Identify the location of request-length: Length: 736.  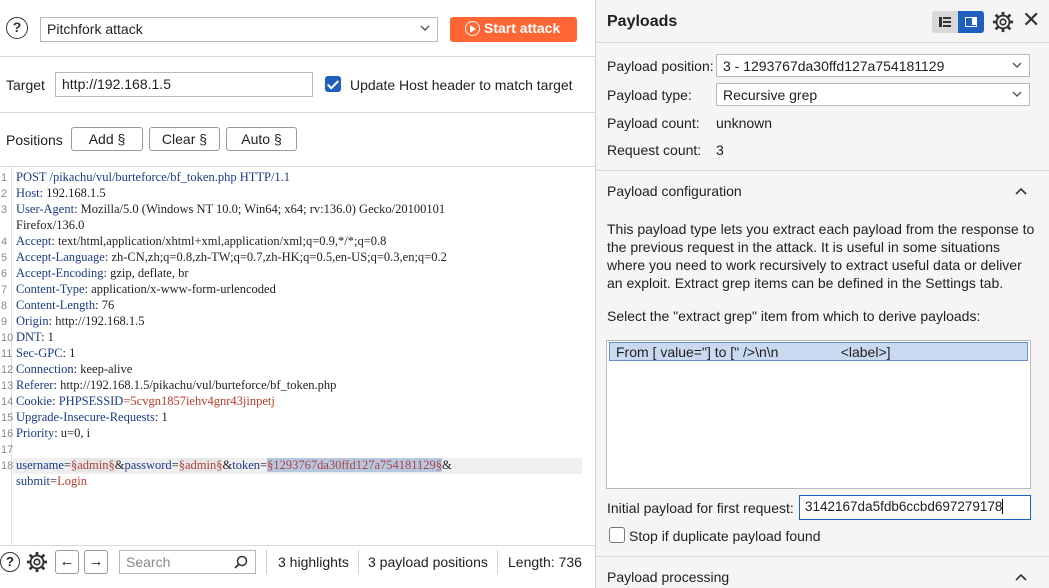
(545, 562).